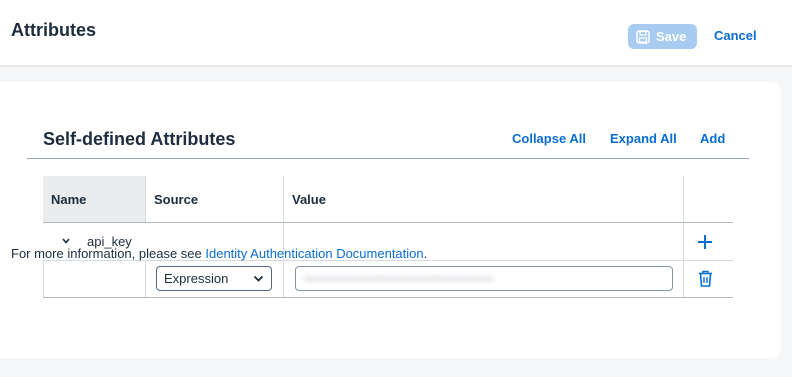  Describe the element at coordinates (705, 242) in the screenshot. I see `add-icon` at that location.